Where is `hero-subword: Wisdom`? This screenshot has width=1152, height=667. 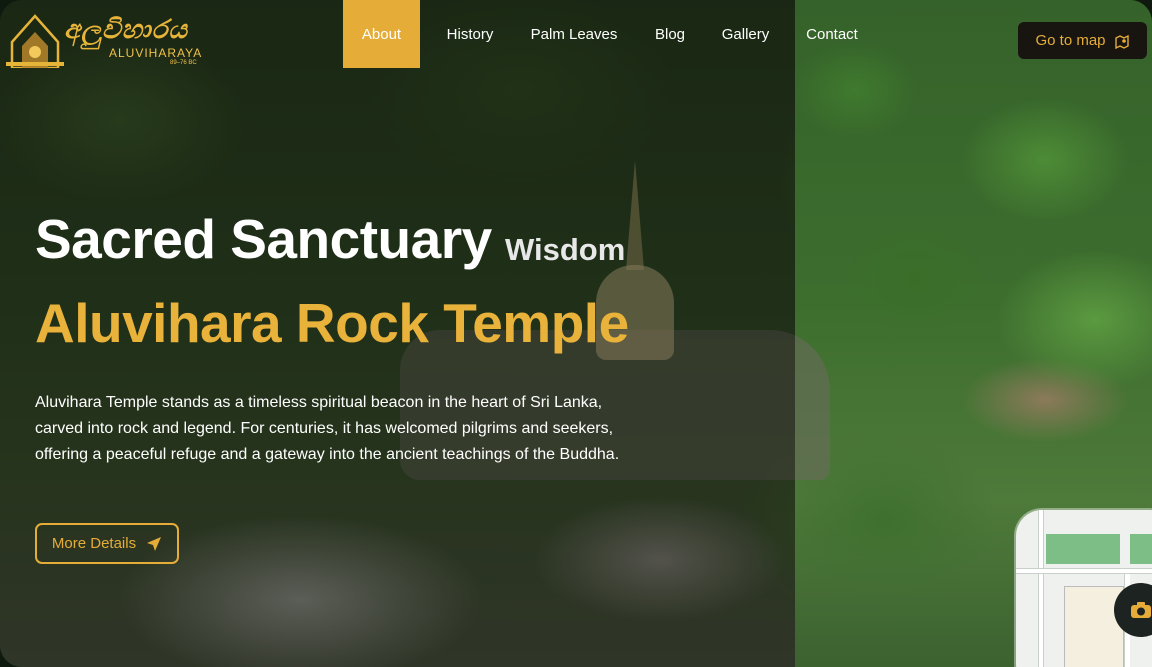
hero-subword: Wisdom is located at coordinates (565, 249).